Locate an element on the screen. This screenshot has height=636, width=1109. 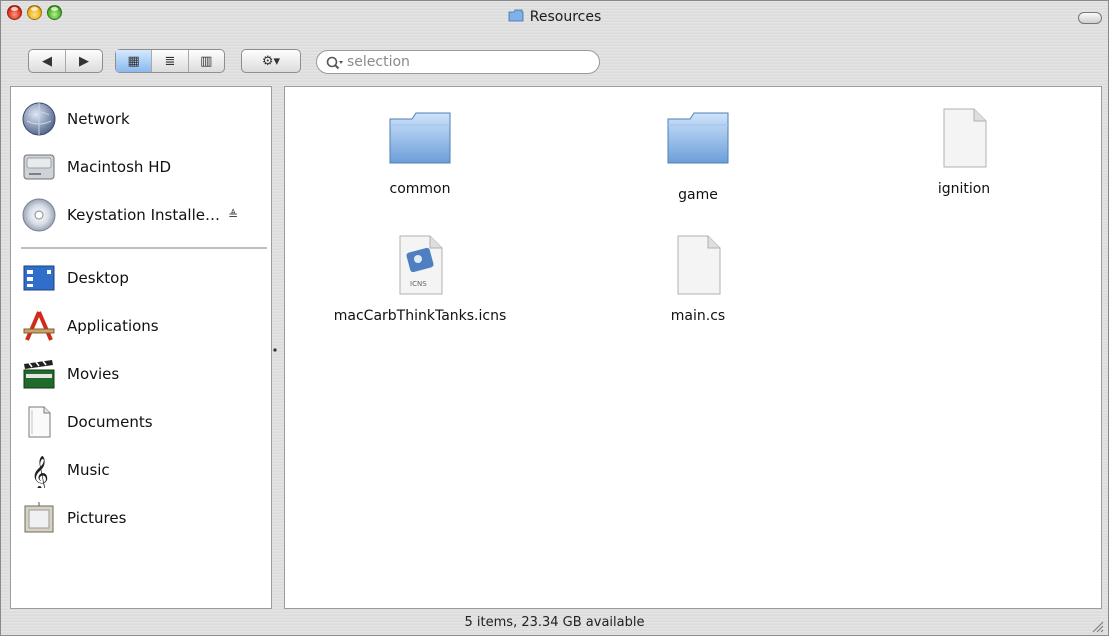
sidebar-item-label: Desktop is located at coordinates (98, 278).